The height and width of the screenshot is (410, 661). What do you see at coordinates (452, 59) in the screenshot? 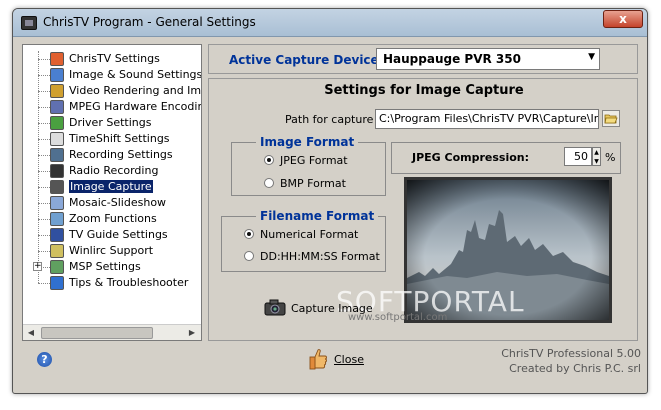
I see `capture-device-value: Hauppauge PVR 350` at bounding box center [452, 59].